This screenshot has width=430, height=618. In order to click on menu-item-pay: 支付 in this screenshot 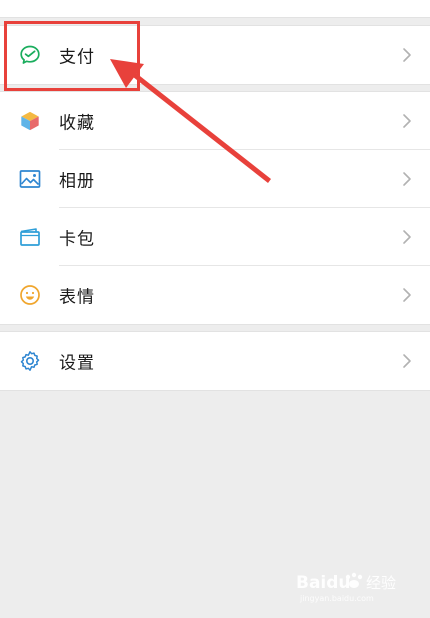, I will do `click(215, 55)`.